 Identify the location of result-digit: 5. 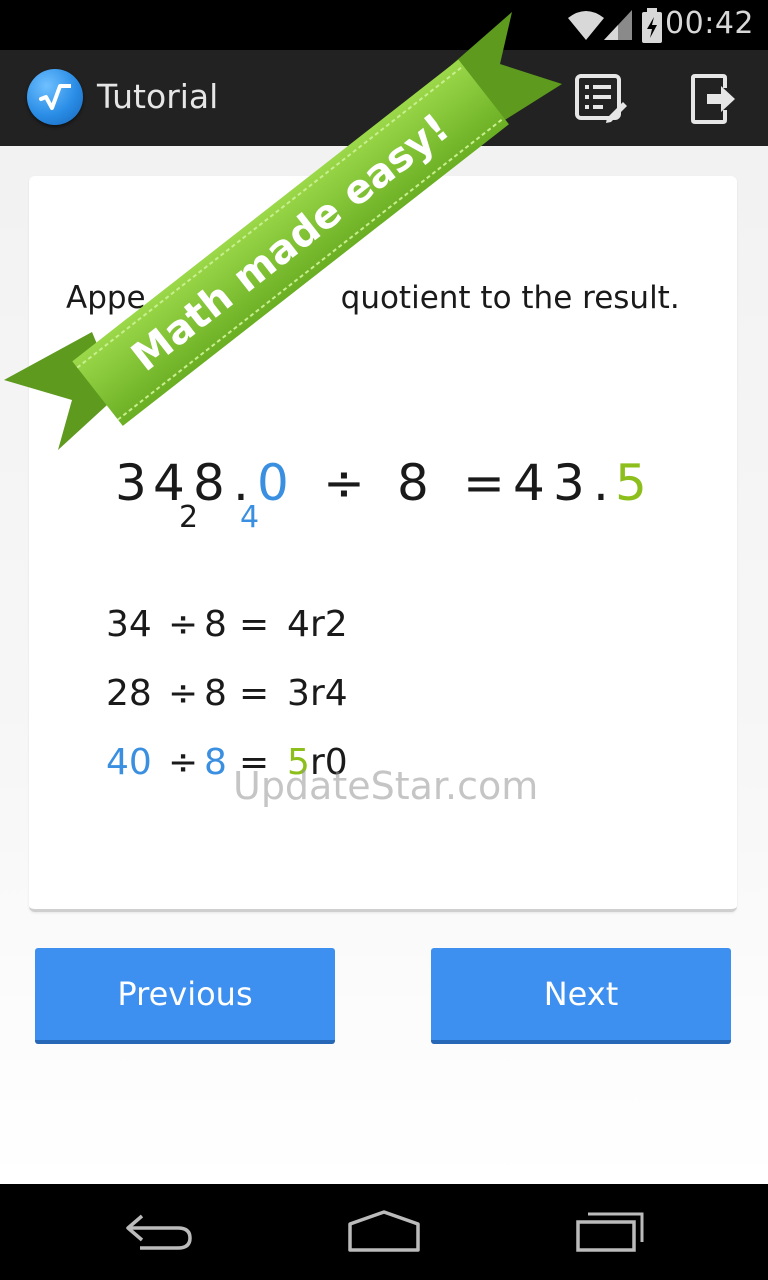
(631, 483).